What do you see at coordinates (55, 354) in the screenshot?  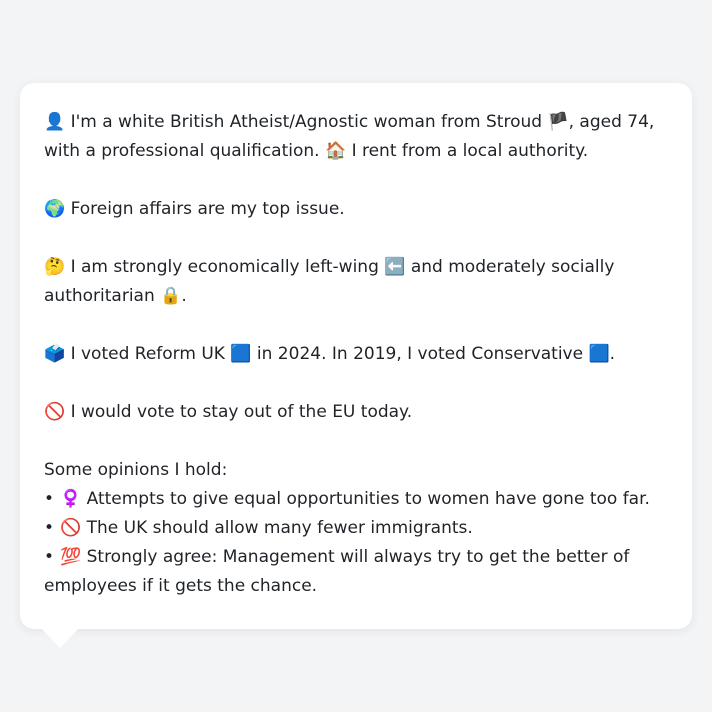 I see `ballot-box-icon: 🗳️` at bounding box center [55, 354].